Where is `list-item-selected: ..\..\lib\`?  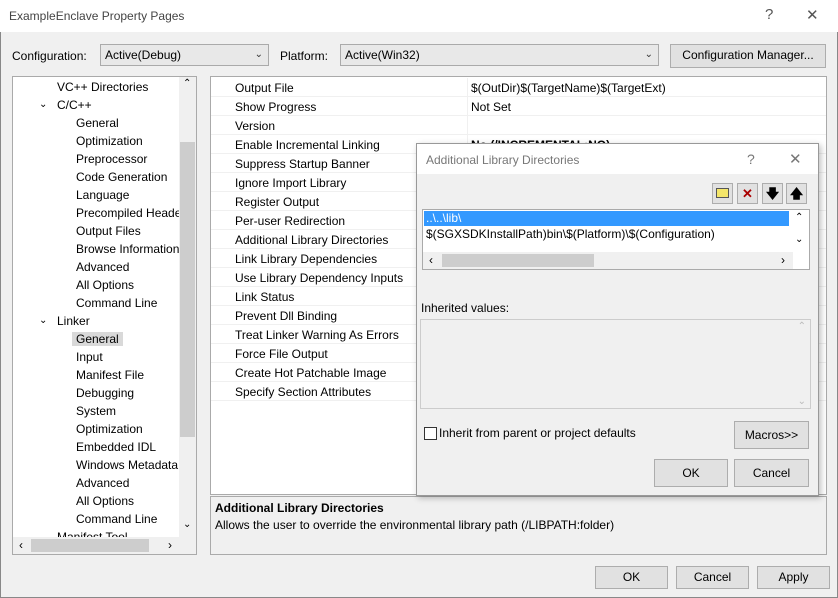 list-item-selected: ..\..\lib\ is located at coordinates (606, 218).